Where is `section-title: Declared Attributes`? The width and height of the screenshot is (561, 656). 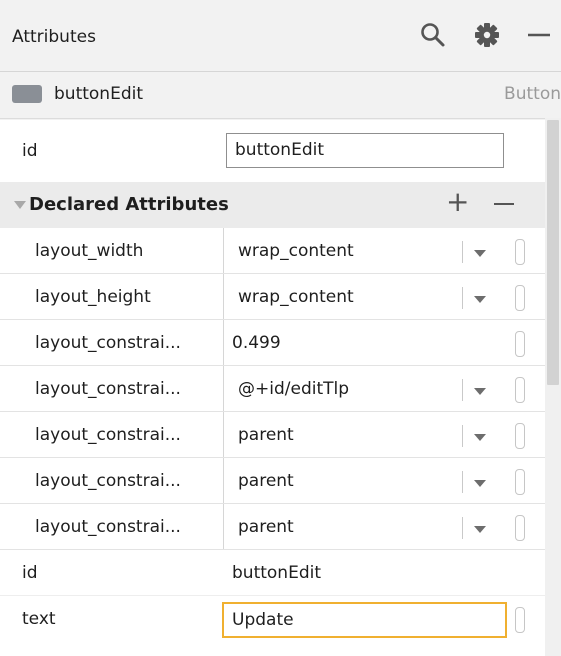 section-title: Declared Attributes is located at coordinates (129, 204).